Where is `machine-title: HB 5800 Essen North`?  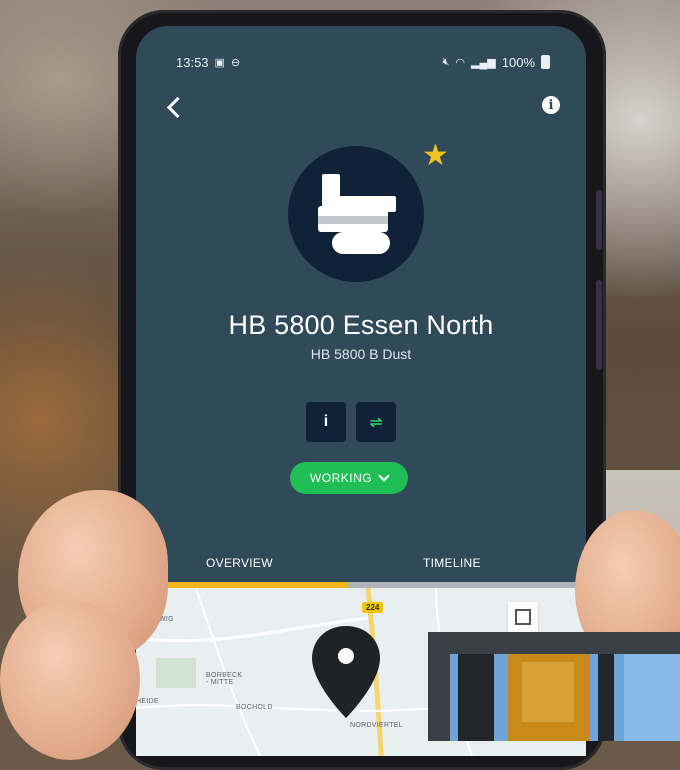
machine-title: HB 5800 Essen North is located at coordinates (361, 325).